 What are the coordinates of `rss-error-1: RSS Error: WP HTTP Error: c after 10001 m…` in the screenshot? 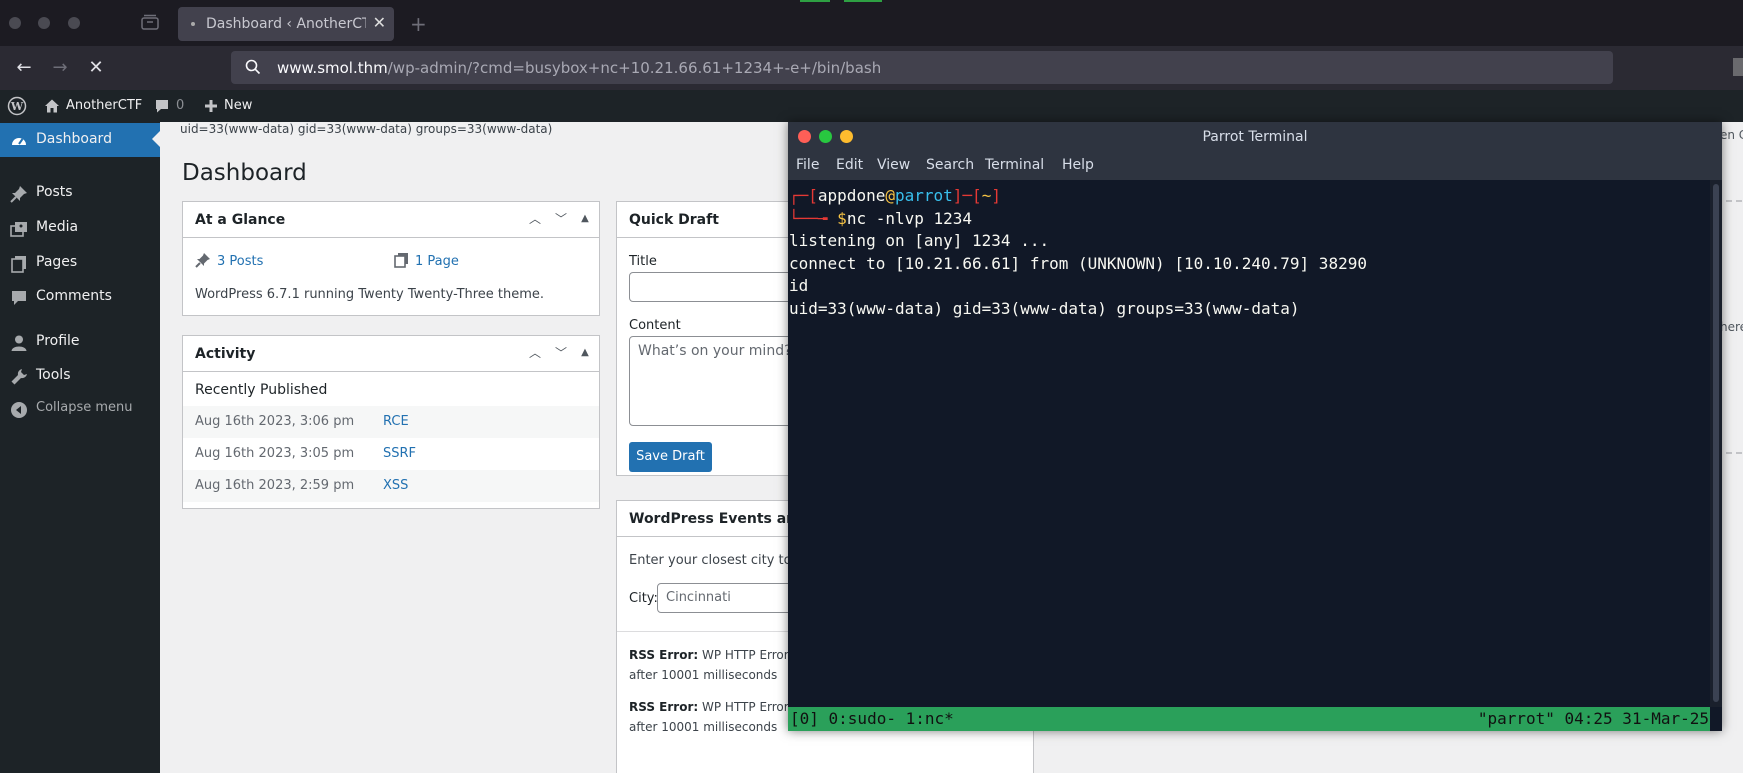 It's located at (719, 665).